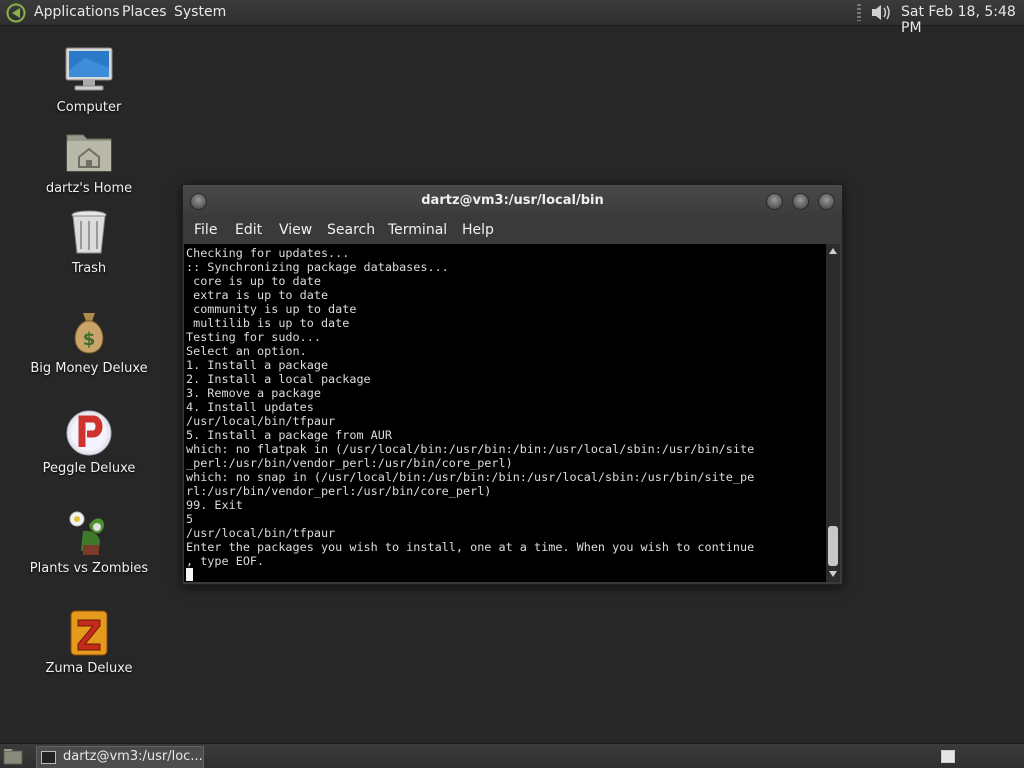 The width and height of the screenshot is (1024, 768). I want to click on terminal-line: 5. Install a package from AUR, so click(289, 435).